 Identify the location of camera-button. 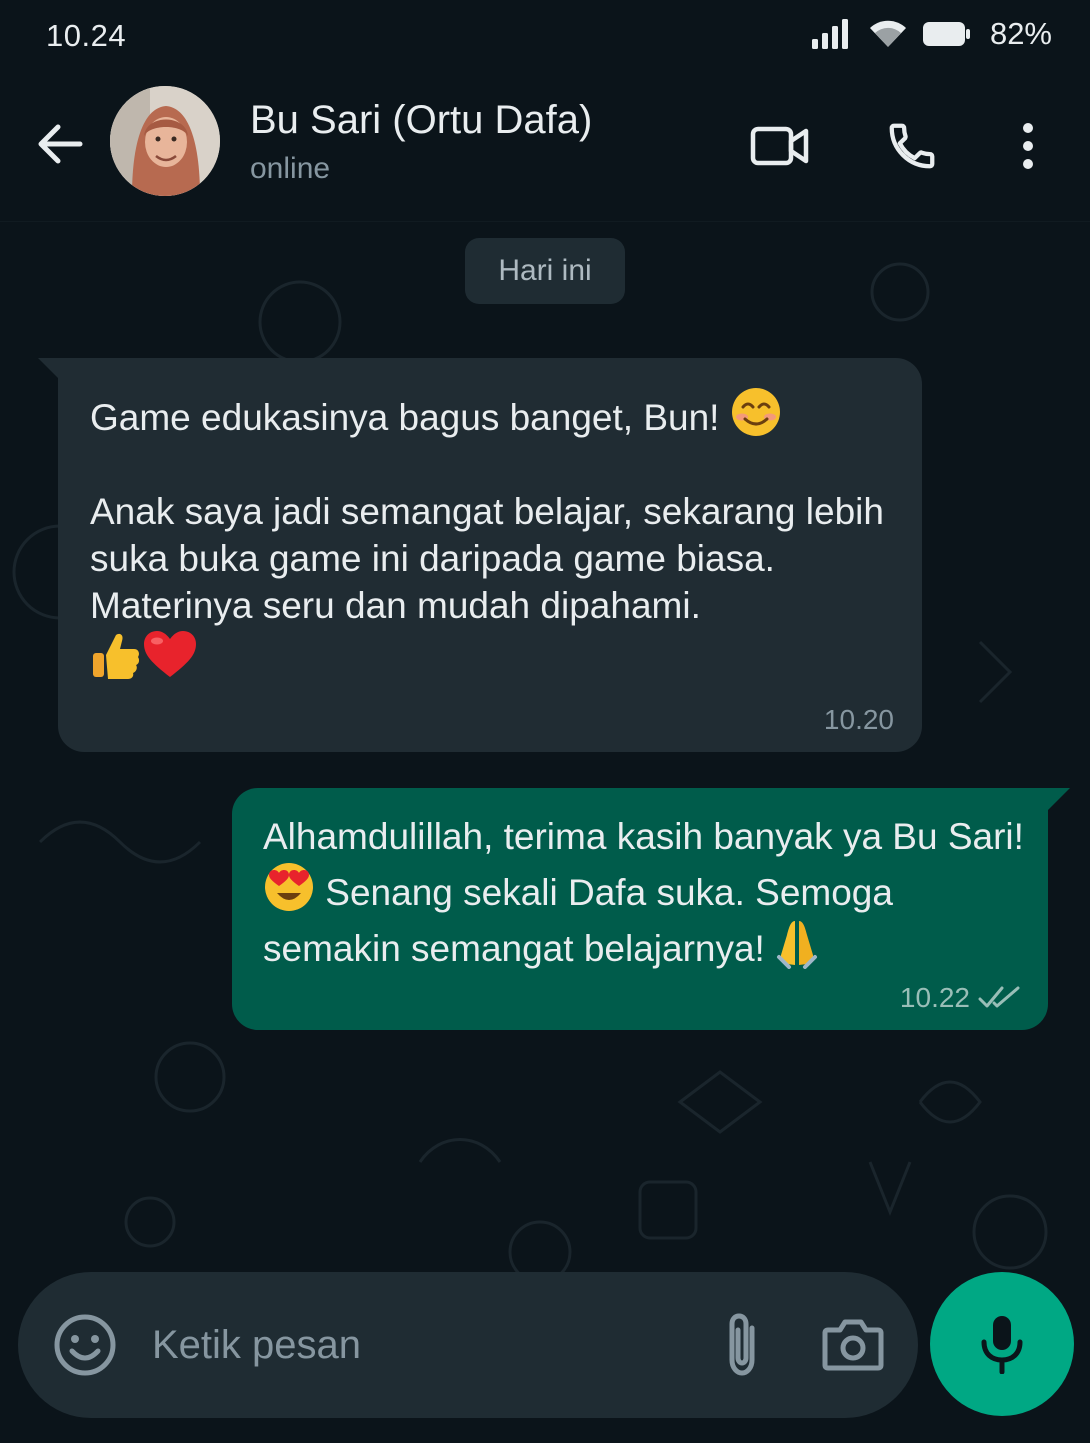
(853, 1344).